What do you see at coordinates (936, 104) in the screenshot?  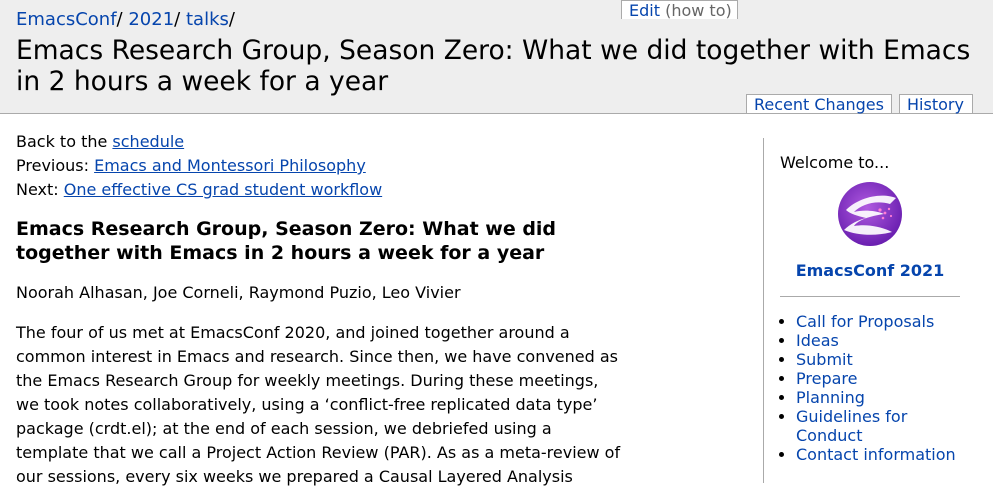 I see `history-button: History` at bounding box center [936, 104].